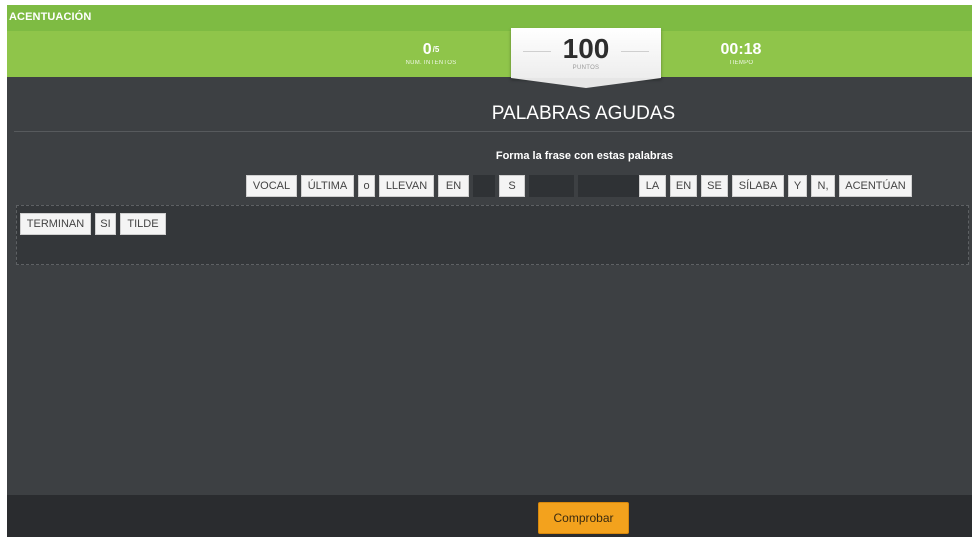  I want to click on attempts-counter: 0/5 NUM. INTENTOS, so click(431, 53).